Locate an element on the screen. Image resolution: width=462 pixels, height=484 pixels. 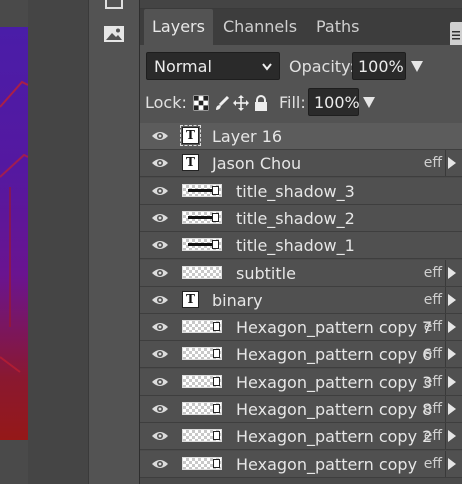
layer-row: T Layer 16 is located at coordinates (301, 136).